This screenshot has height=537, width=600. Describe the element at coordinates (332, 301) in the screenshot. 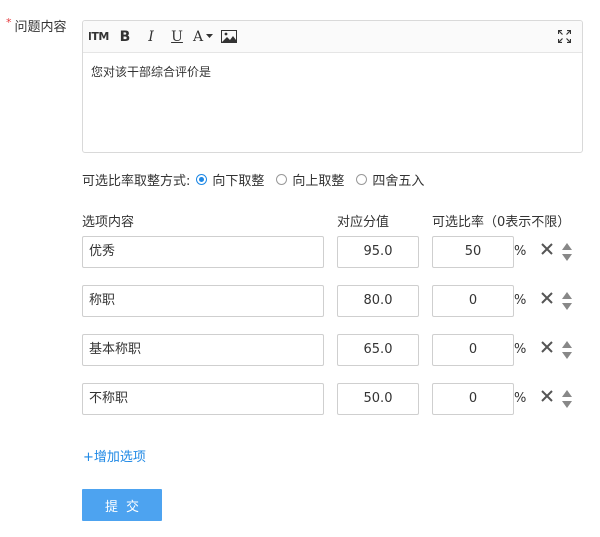

I see `option-row: 称职 80.0 0 %` at that location.